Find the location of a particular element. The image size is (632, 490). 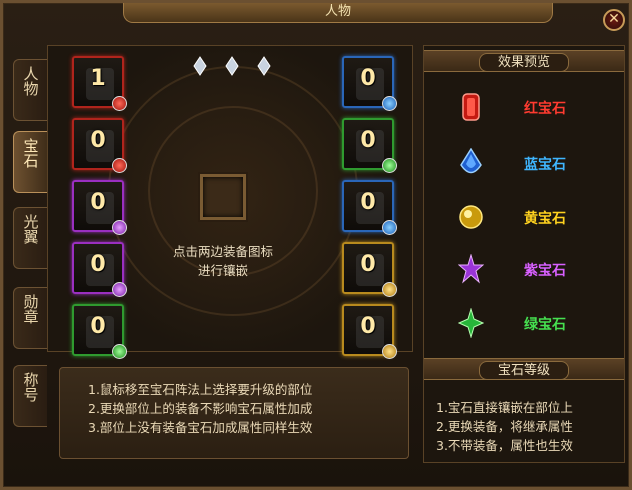

close-icon: ✕ is located at coordinates (614, 19).